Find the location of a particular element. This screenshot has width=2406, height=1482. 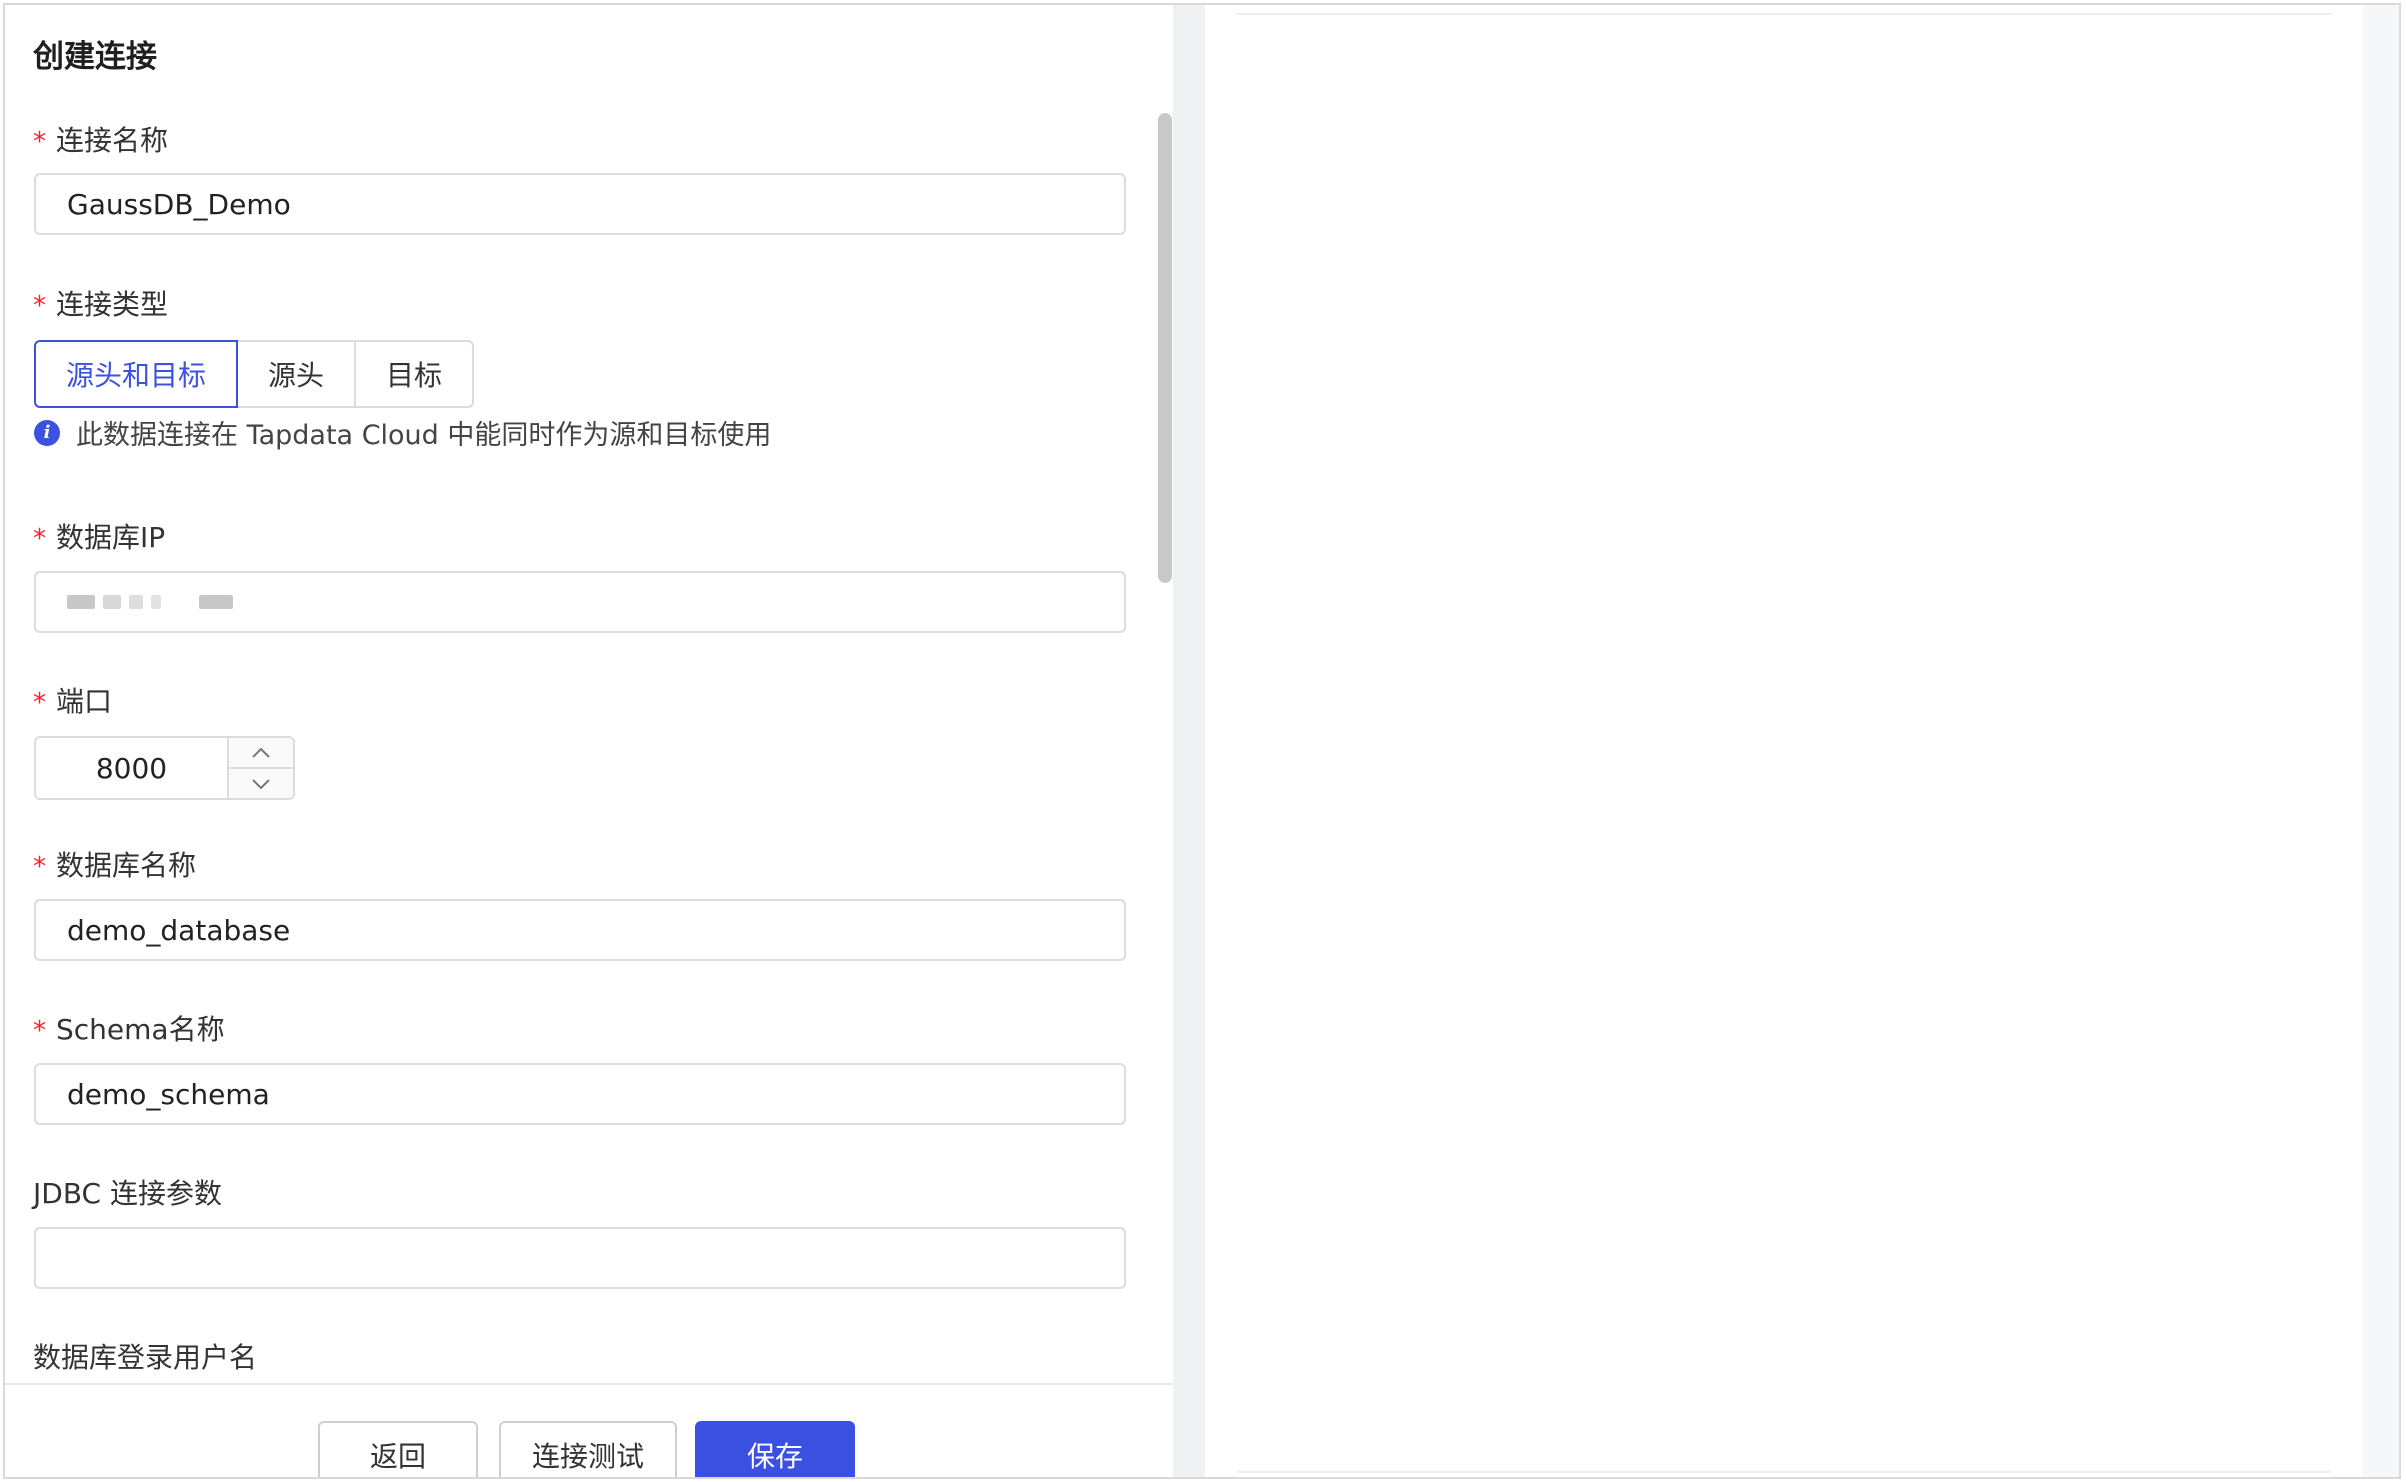

db-ip-masked-value is located at coordinates (150, 602).